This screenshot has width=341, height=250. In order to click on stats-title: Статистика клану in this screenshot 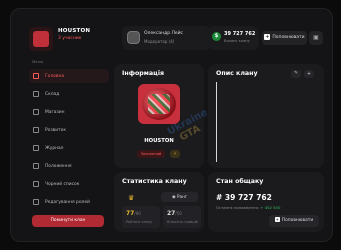, I will do `click(154, 181)`.